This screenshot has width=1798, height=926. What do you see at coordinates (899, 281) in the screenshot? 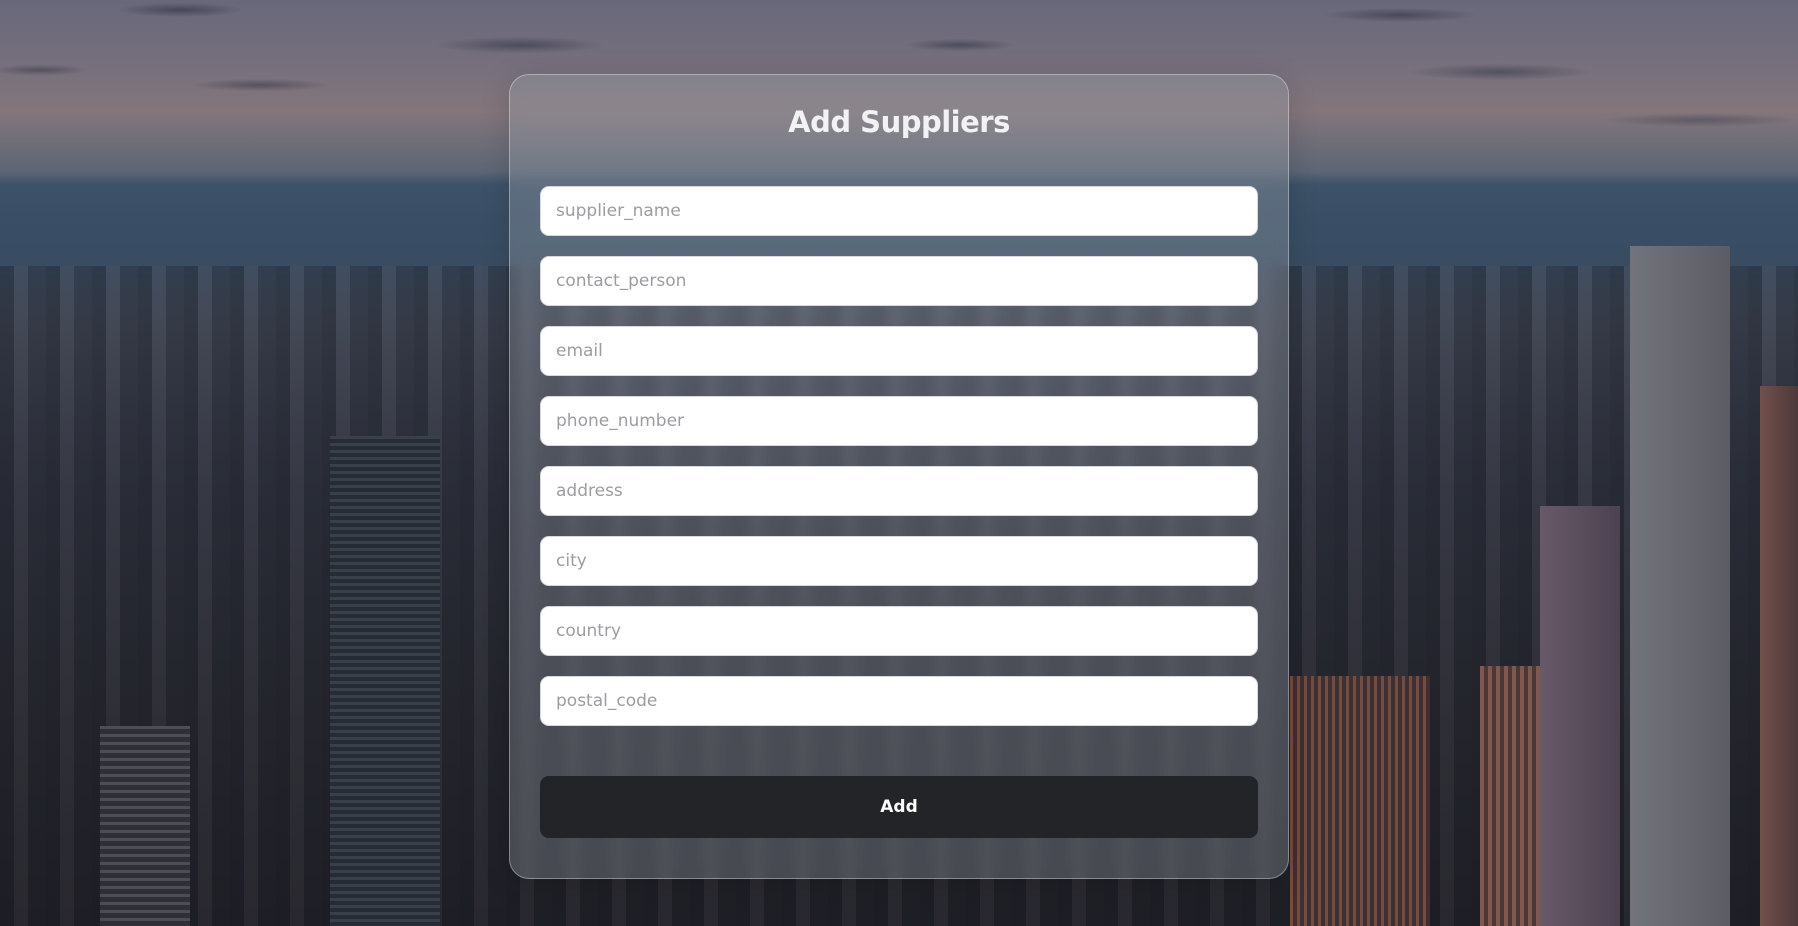
I see `contact-person-input` at bounding box center [899, 281].